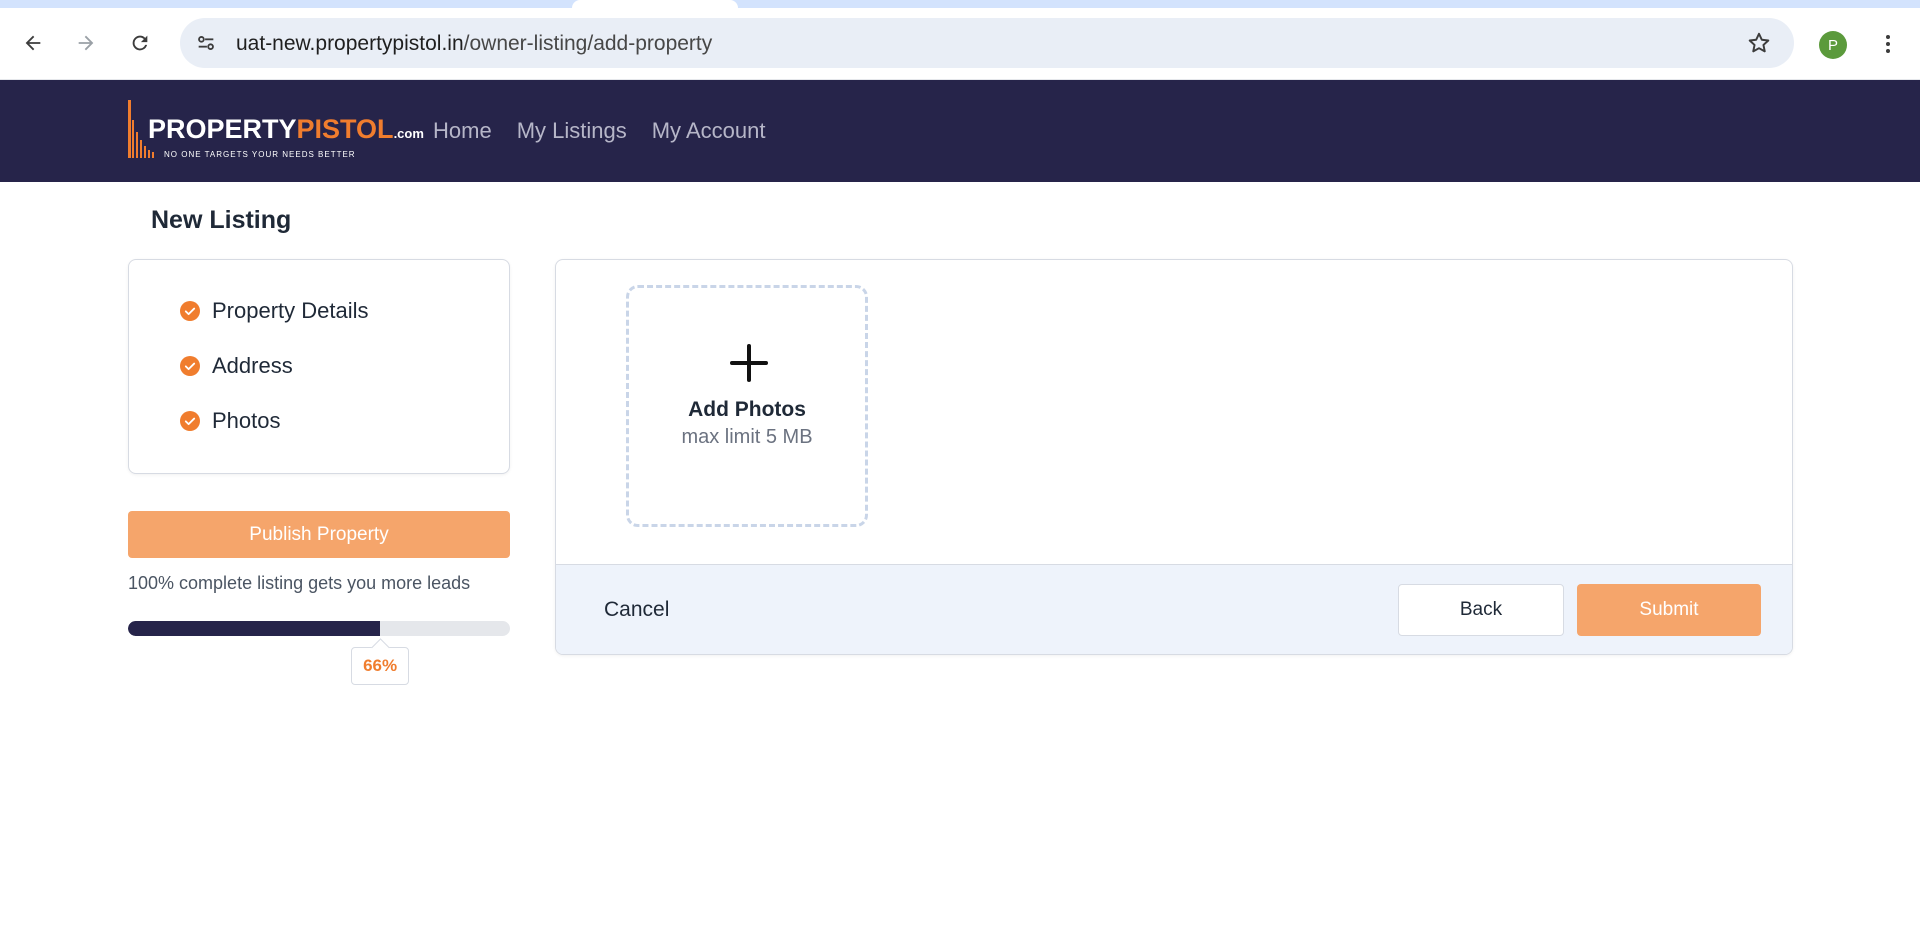  I want to click on browser-tab-strip, so click(960, 4).